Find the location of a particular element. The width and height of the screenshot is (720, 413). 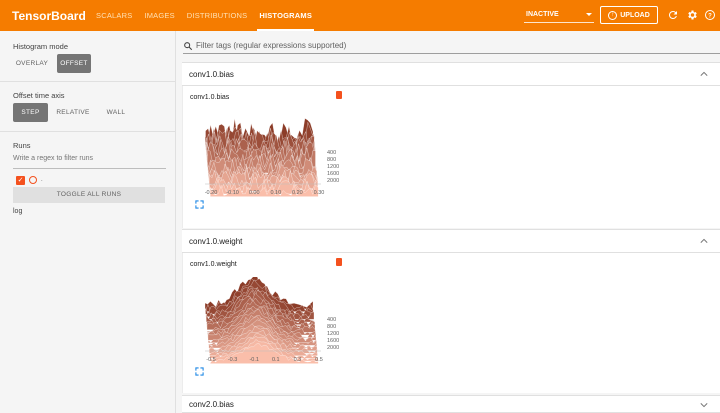

wall-button: WALL is located at coordinates (116, 112).